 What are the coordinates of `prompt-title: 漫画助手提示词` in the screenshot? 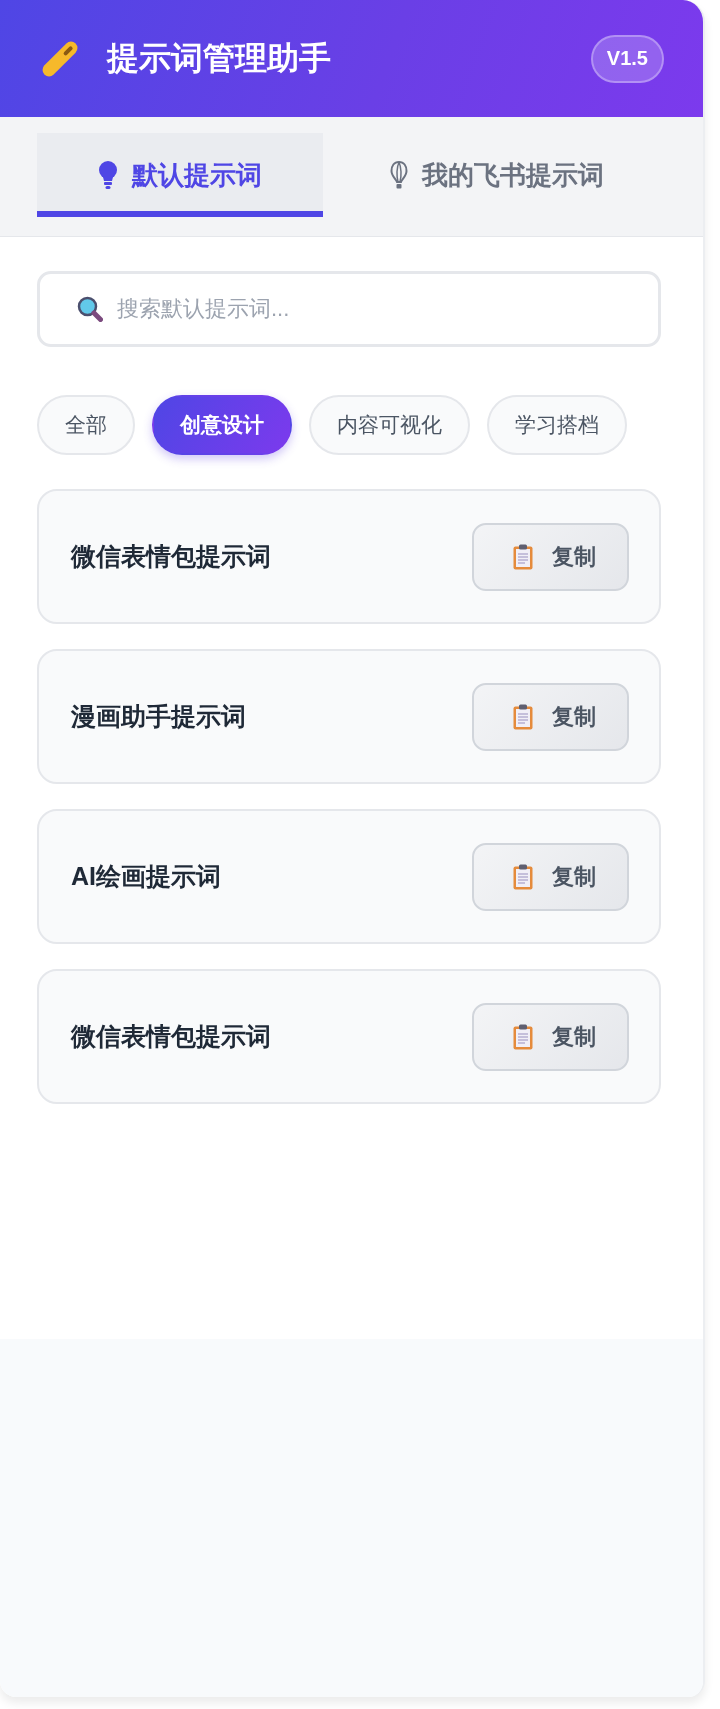 It's located at (158, 716).